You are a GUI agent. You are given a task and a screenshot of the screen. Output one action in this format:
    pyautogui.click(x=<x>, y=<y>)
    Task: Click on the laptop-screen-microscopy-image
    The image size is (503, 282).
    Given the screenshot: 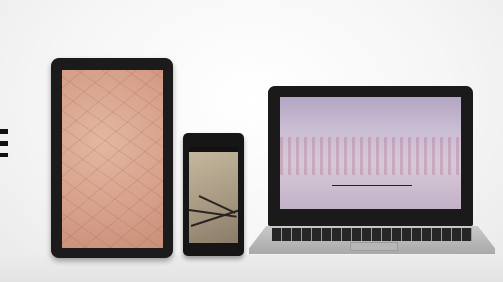 What is the action you would take?
    pyautogui.click(x=370, y=153)
    